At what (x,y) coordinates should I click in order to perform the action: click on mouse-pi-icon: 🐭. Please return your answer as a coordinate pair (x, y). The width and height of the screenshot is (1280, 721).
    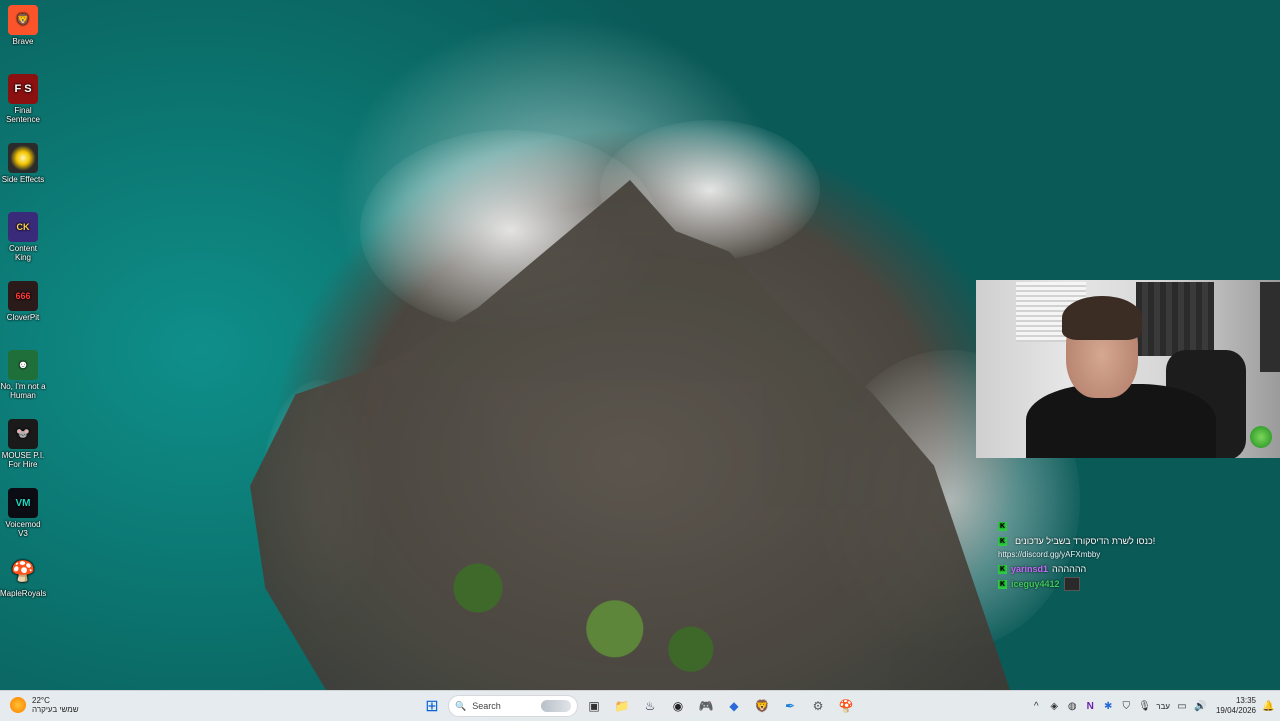
    Looking at the image, I should click on (23, 434).